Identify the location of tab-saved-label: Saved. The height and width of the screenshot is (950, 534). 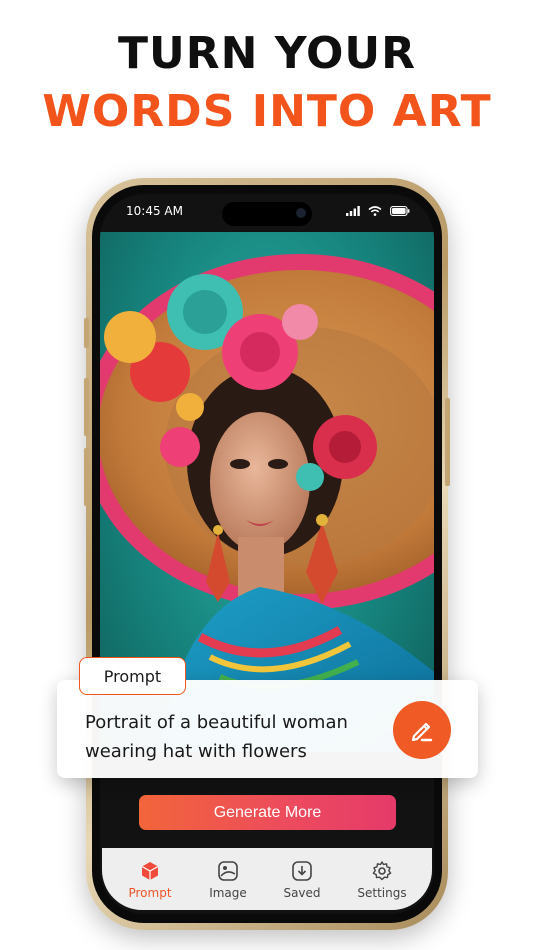
(302, 893).